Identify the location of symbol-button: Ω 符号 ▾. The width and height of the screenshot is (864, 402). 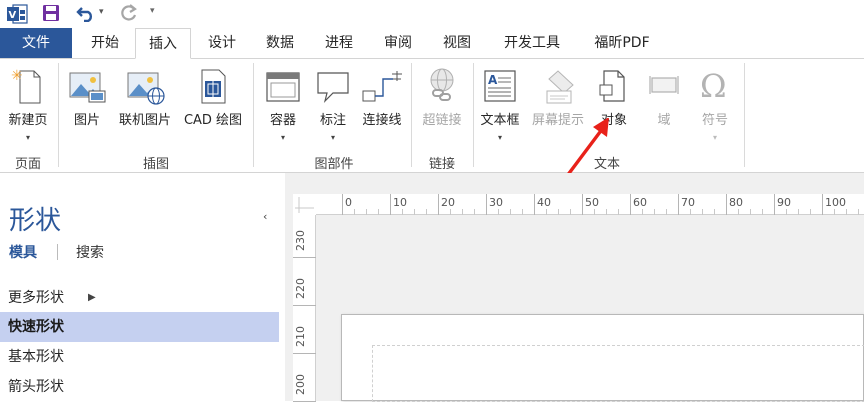
(715, 107).